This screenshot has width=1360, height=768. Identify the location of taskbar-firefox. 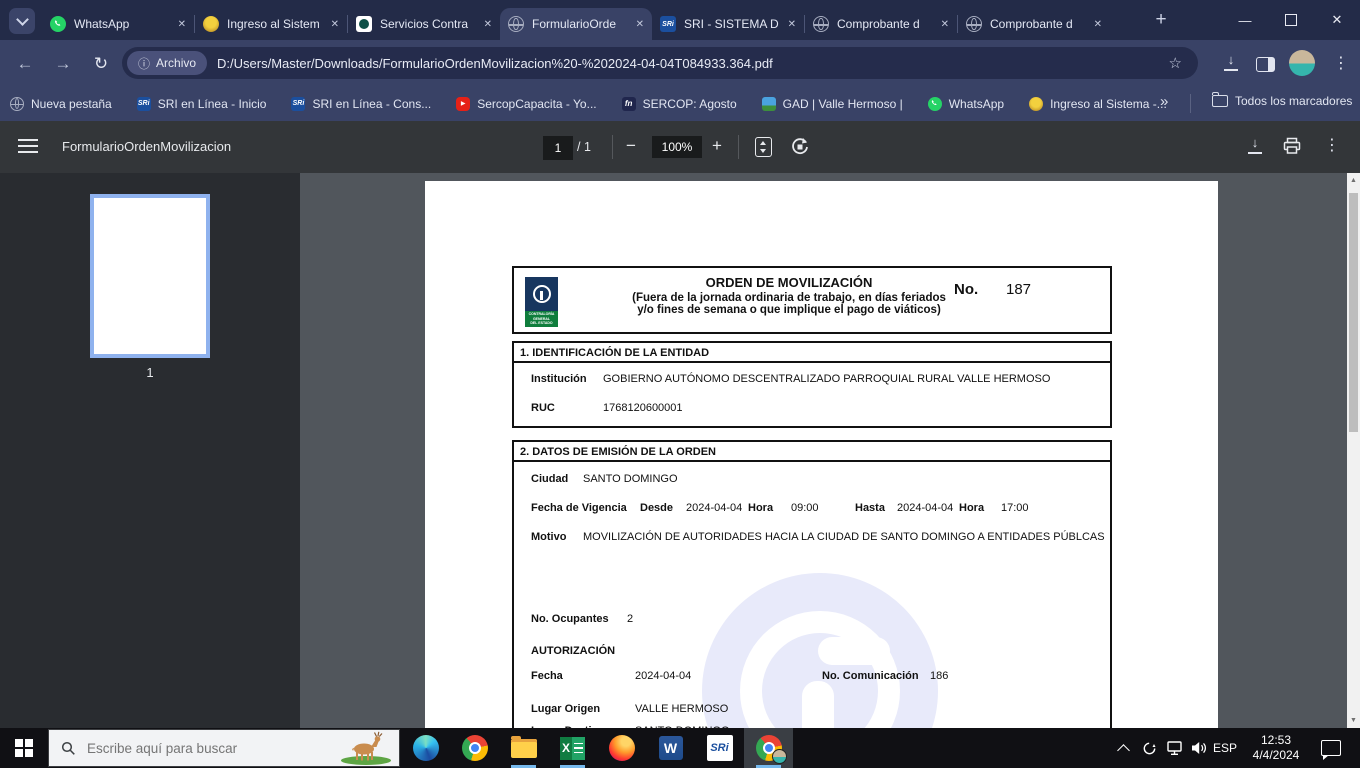
(621, 748).